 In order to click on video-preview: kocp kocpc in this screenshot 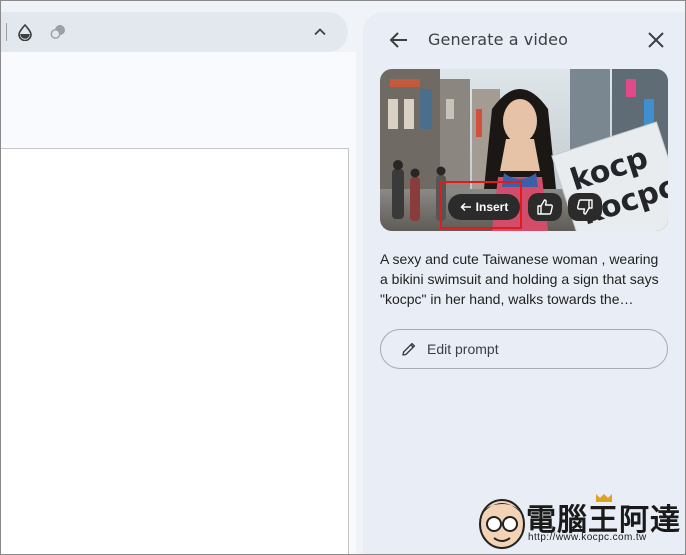, I will do `click(524, 150)`.